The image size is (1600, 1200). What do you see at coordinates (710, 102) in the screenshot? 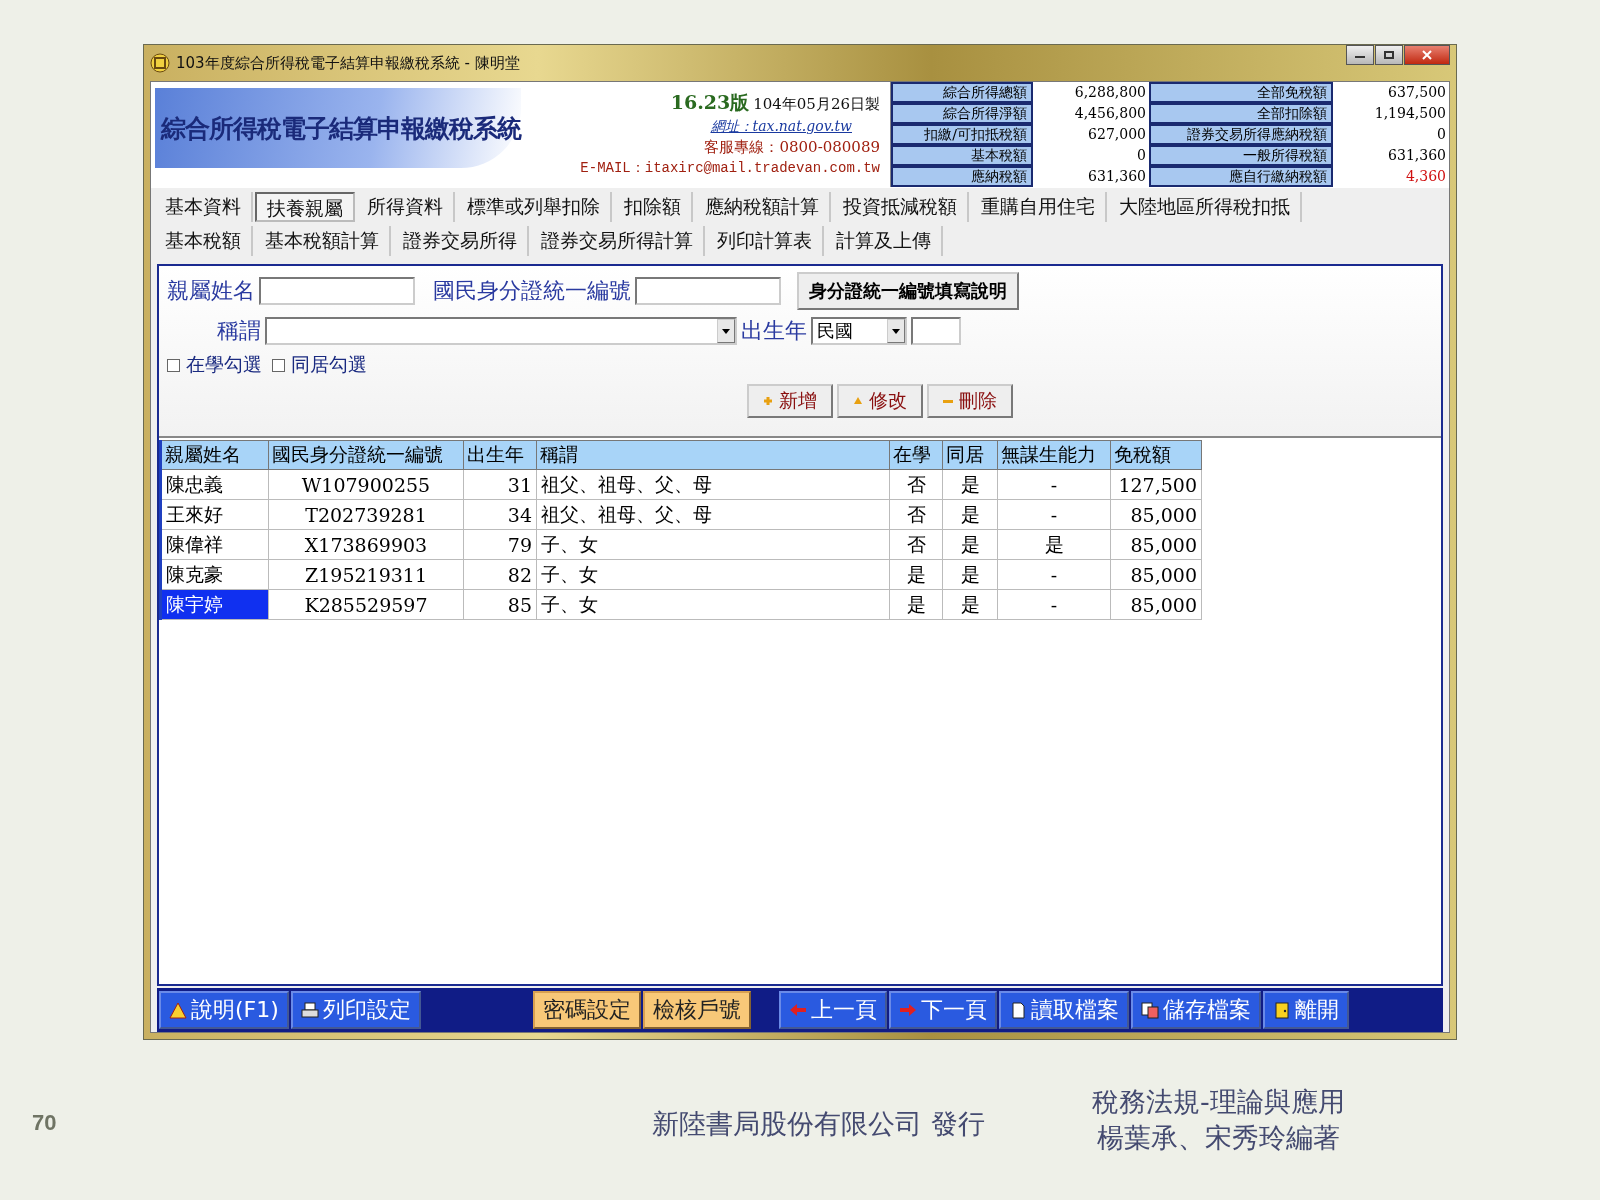
I see `version-label: 16.23版` at bounding box center [710, 102].